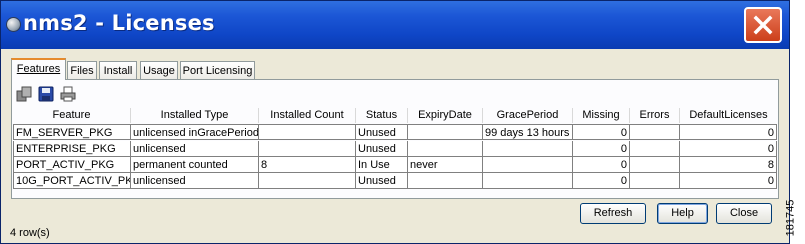 The image size is (805, 244). What do you see at coordinates (307, 165) in the screenshot?
I see `cell-installed-count: 8` at bounding box center [307, 165].